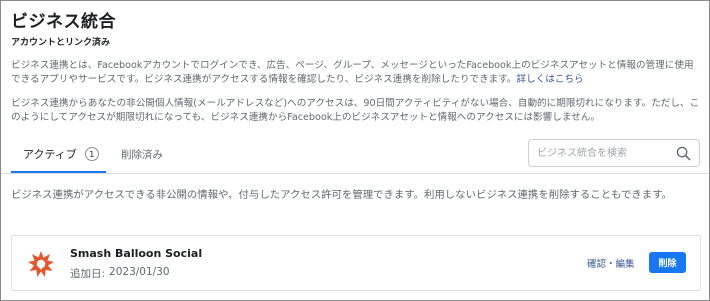 This screenshot has height=301, width=710. Describe the element at coordinates (604, 153) in the screenshot. I see `search-input` at that location.